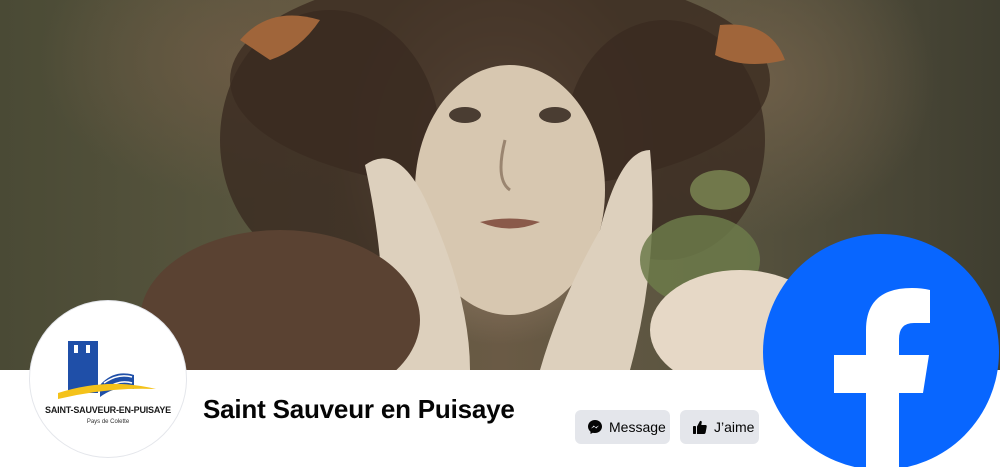  I want to click on message-button: Message, so click(622, 427).